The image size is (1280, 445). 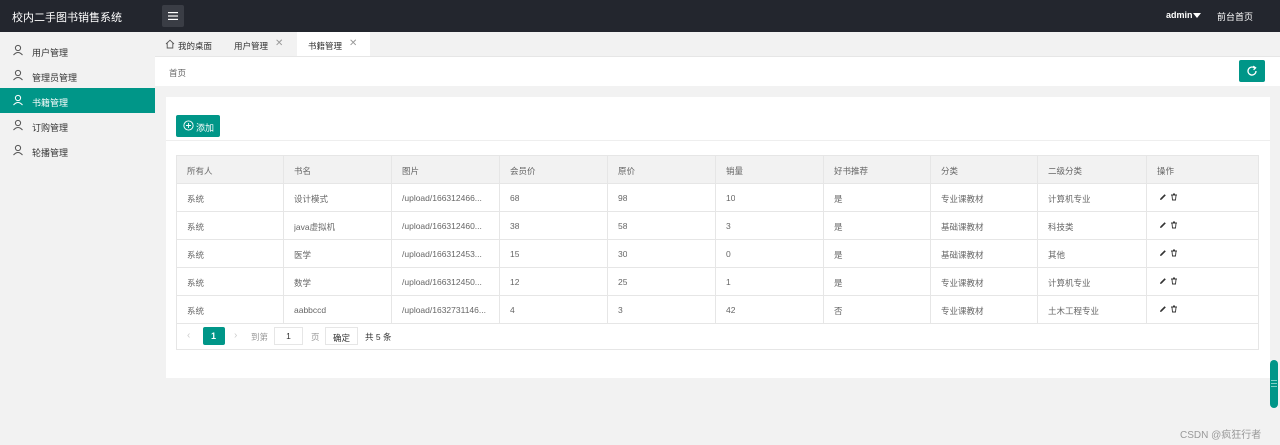 I want to click on column-header: 操作, so click(x=1166, y=171).